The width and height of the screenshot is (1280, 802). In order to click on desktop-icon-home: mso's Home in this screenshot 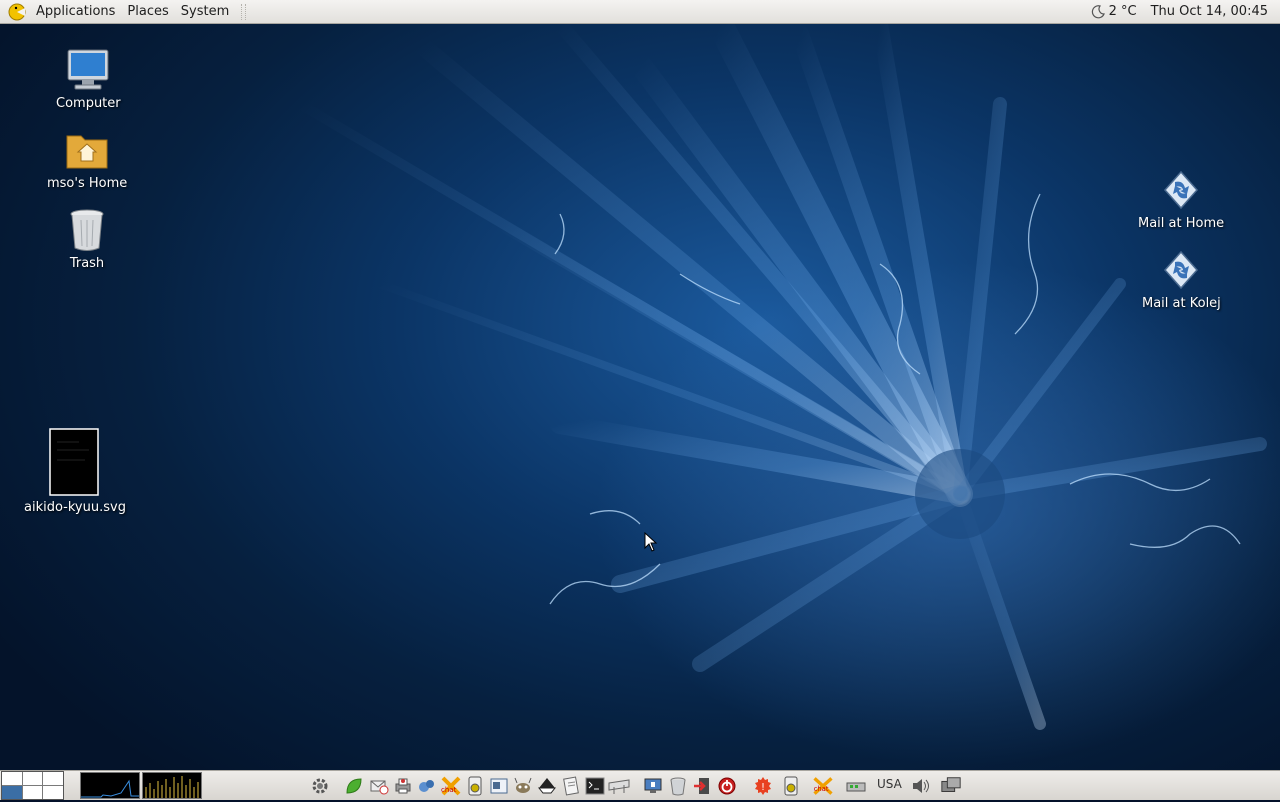, I will do `click(87, 158)`.